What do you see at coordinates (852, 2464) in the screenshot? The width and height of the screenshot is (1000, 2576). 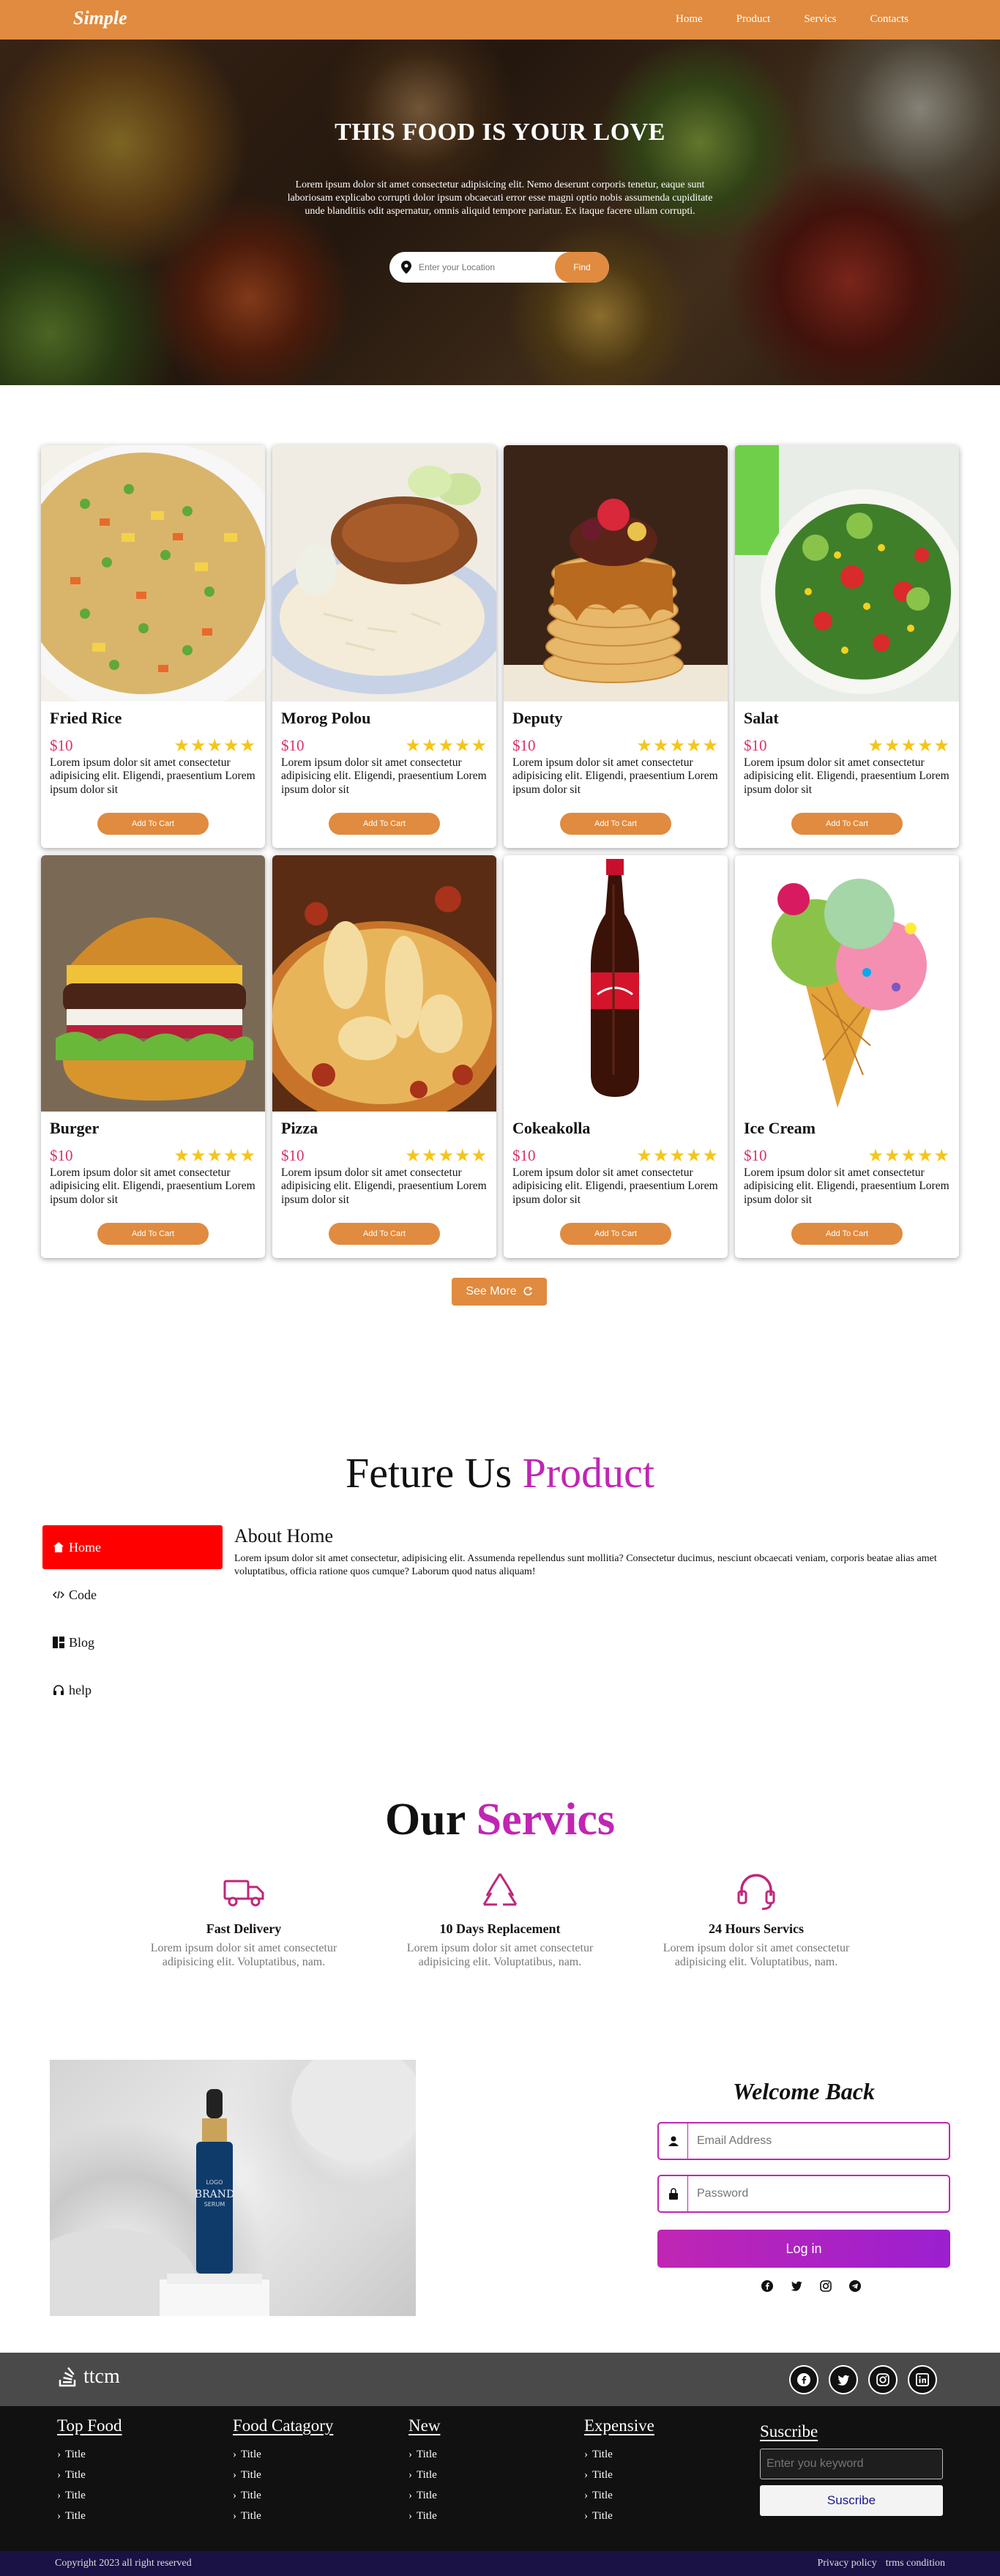 I see `subscribe-input` at bounding box center [852, 2464].